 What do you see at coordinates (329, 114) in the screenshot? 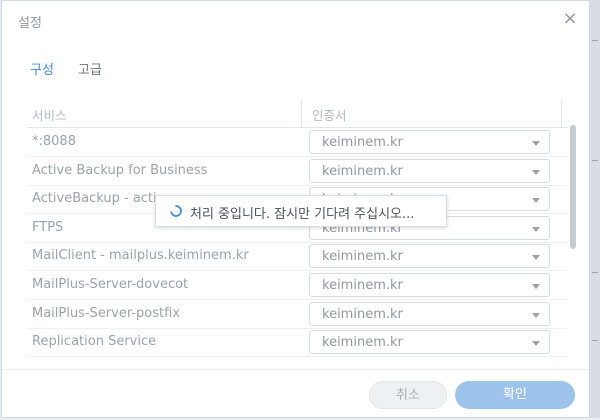
I see `column-header-certificate: 인증서` at bounding box center [329, 114].